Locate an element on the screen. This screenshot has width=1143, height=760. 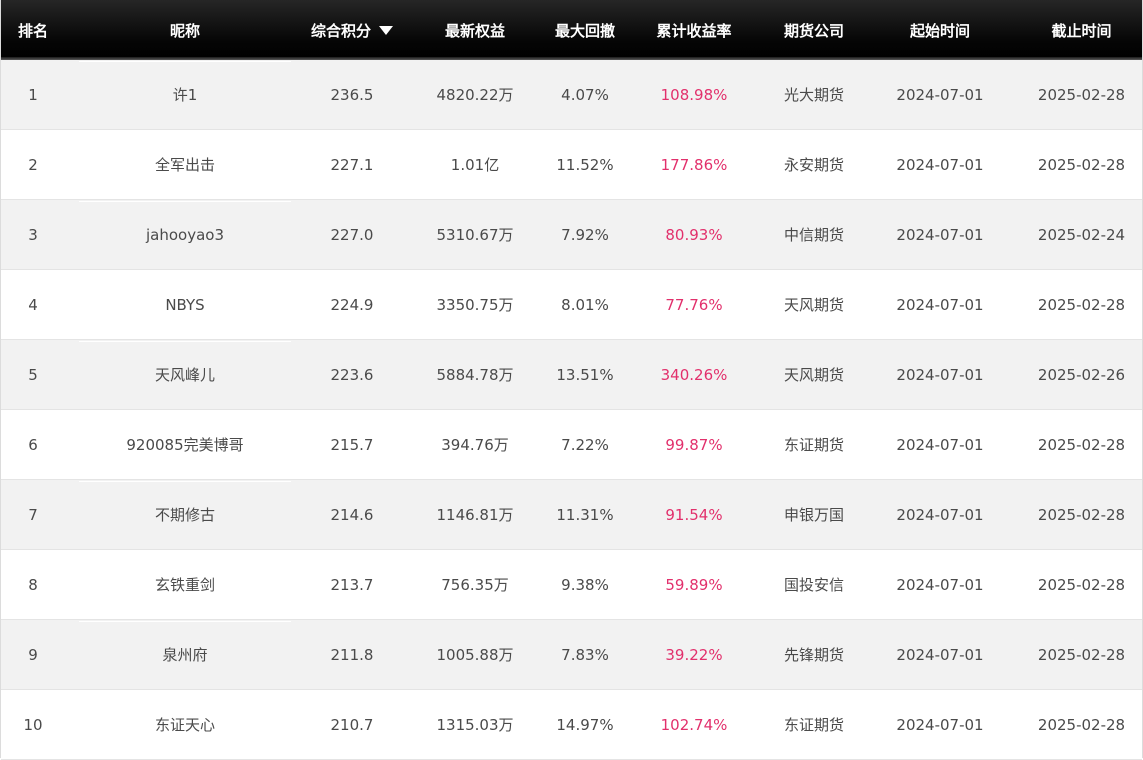
drawdown-cell: 7.92% is located at coordinates (585, 234).